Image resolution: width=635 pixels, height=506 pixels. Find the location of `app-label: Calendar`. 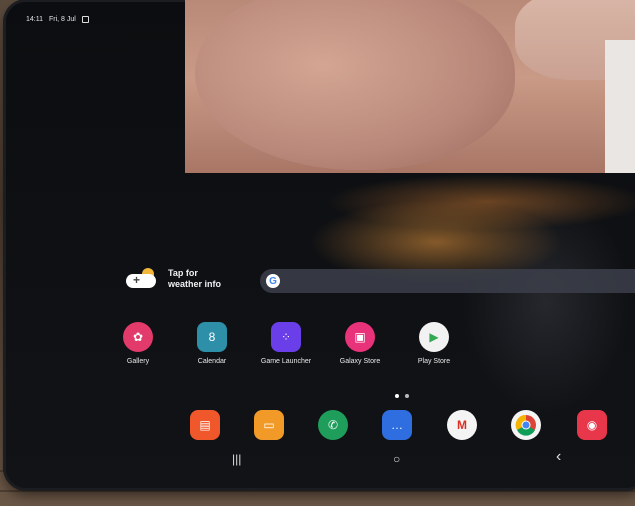

app-label: Calendar is located at coordinates (212, 361).